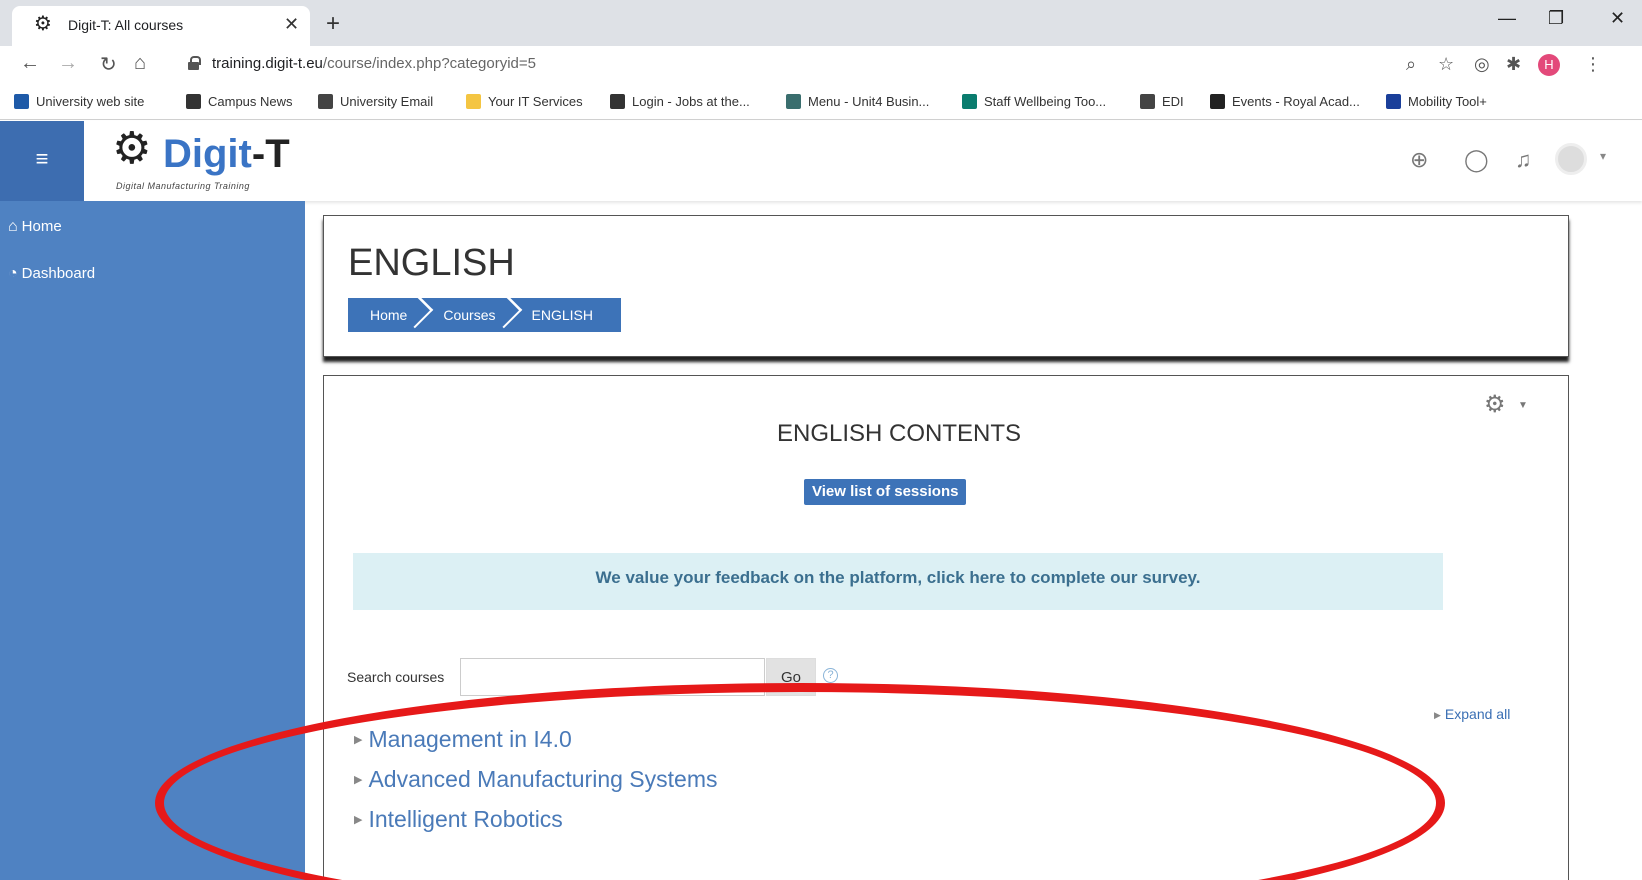 The width and height of the screenshot is (1642, 880). I want to click on settings-gear-icon: ⚙, so click(1495, 404).